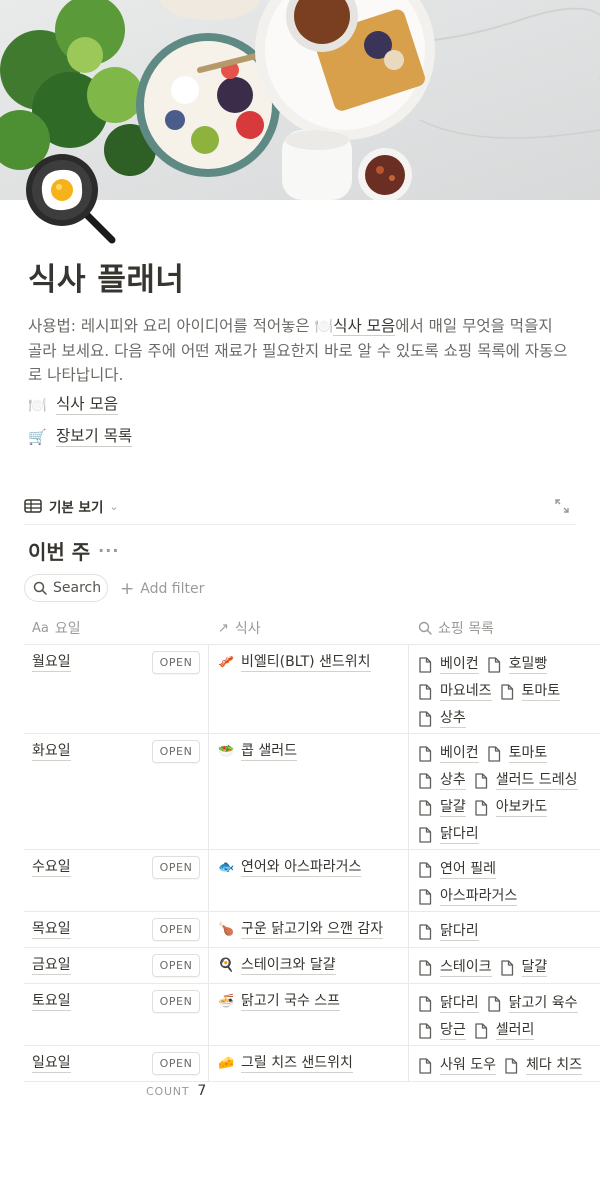  I want to click on plate-cutlery-icon: 🍽️, so click(324, 326).